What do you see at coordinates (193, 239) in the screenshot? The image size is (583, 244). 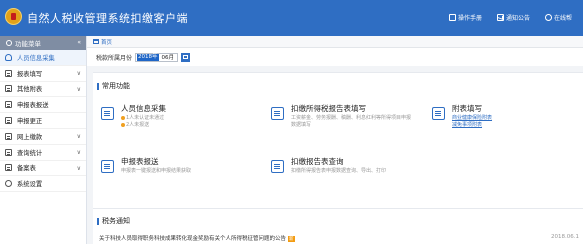 I see `notice-text: 关于科技人员取得职务科技成果转化现金奖励有关个人所得税征管问题的公告` at bounding box center [193, 239].